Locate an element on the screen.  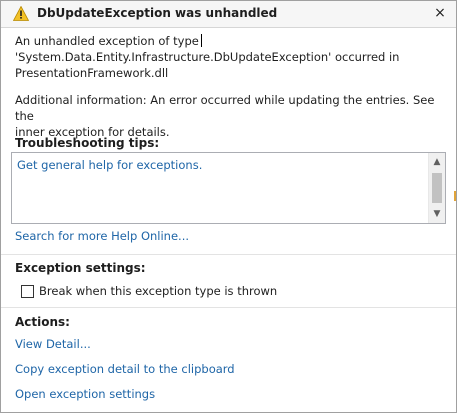
warning-icon is located at coordinates (21, 13).